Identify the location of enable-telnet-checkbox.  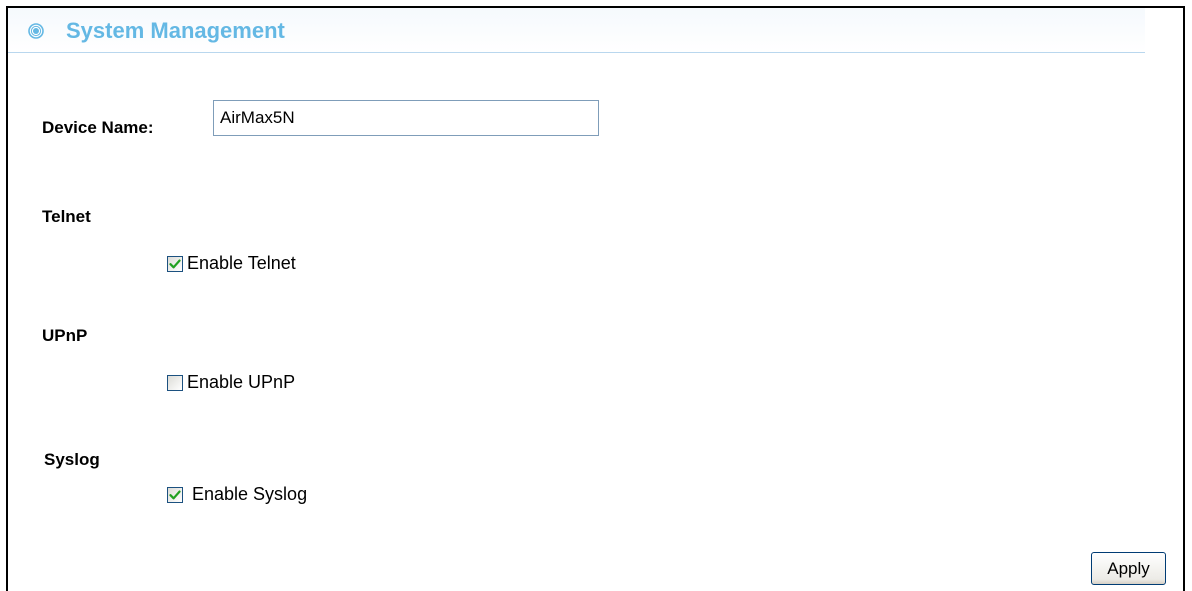
(175, 263).